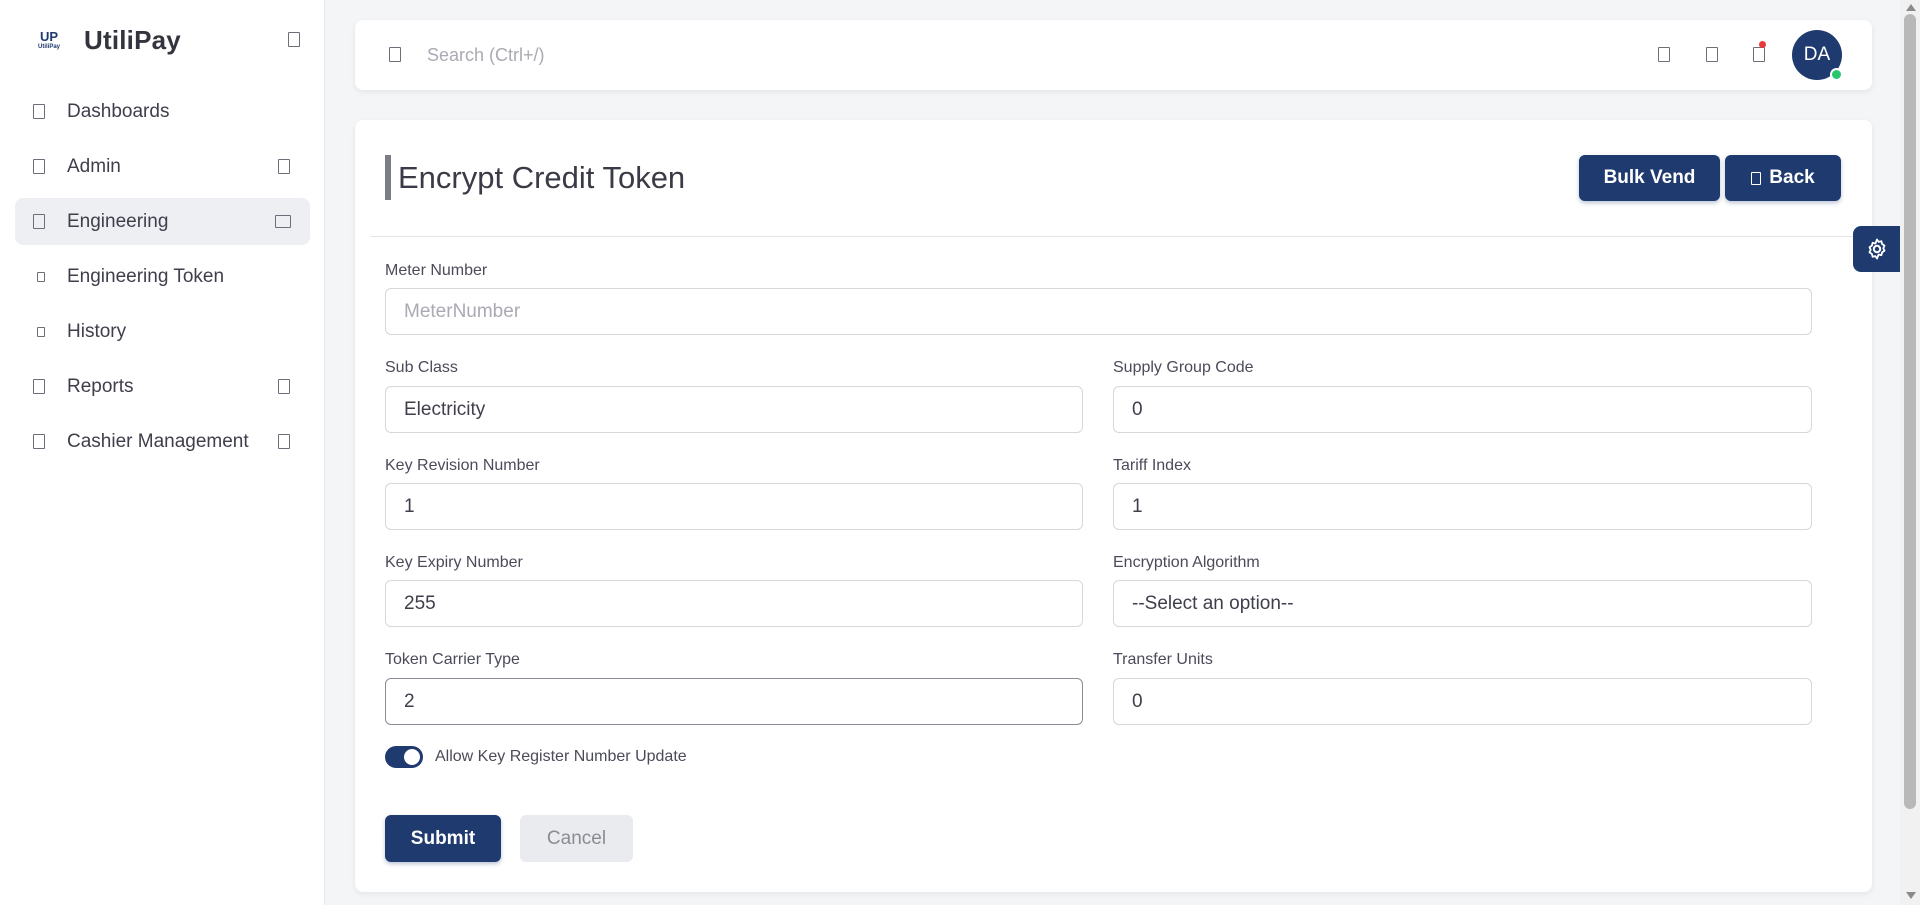 Image resolution: width=1920 pixels, height=905 pixels. I want to click on scrollbar-thumb, so click(1910, 411).